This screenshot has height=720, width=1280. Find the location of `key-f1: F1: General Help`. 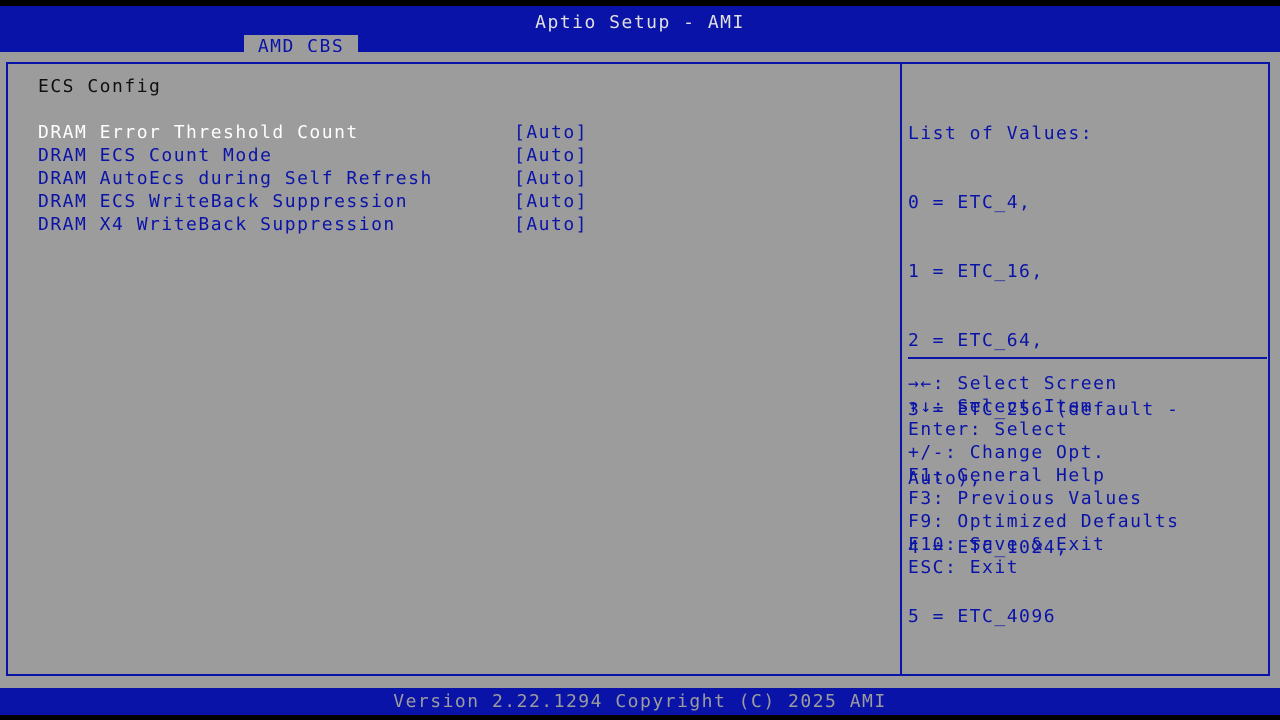

key-f1: F1: General Help is located at coordinates (1088, 475).